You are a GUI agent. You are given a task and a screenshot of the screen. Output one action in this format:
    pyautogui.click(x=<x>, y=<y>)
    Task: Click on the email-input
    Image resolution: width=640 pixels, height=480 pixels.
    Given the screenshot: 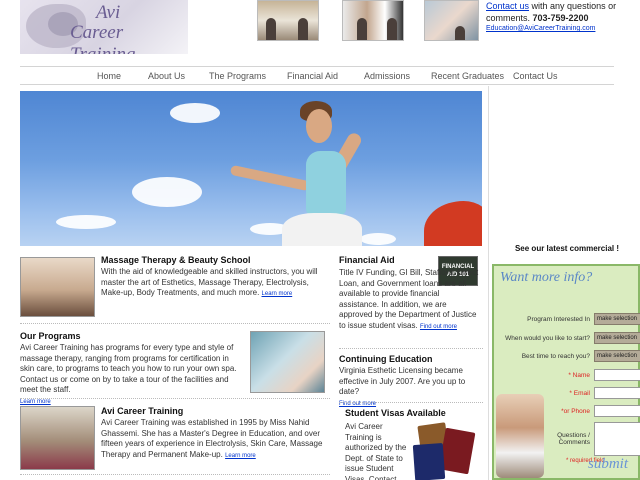 What is the action you would take?
    pyautogui.click(x=617, y=393)
    